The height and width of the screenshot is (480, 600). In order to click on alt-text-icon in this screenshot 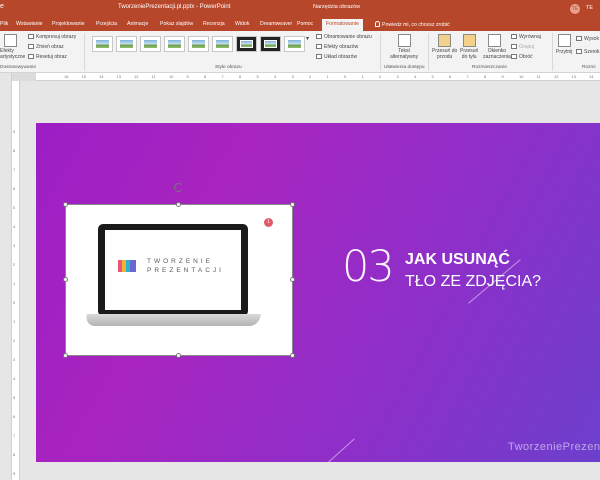, I will do `click(404, 40)`.